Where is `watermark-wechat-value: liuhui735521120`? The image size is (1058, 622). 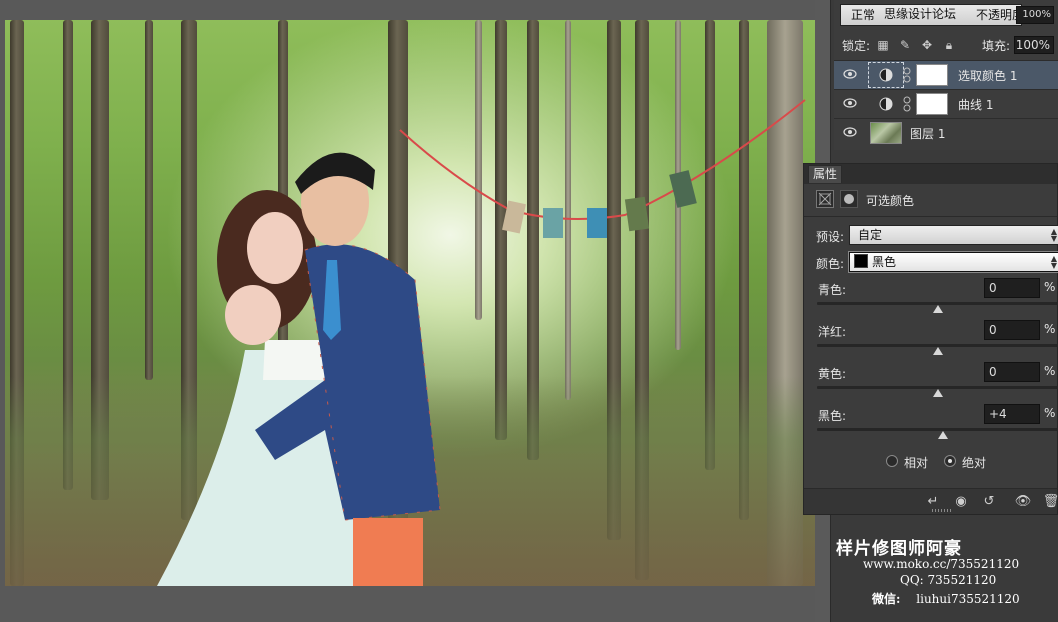 watermark-wechat-value: liuhui735521120 is located at coordinates (968, 599).